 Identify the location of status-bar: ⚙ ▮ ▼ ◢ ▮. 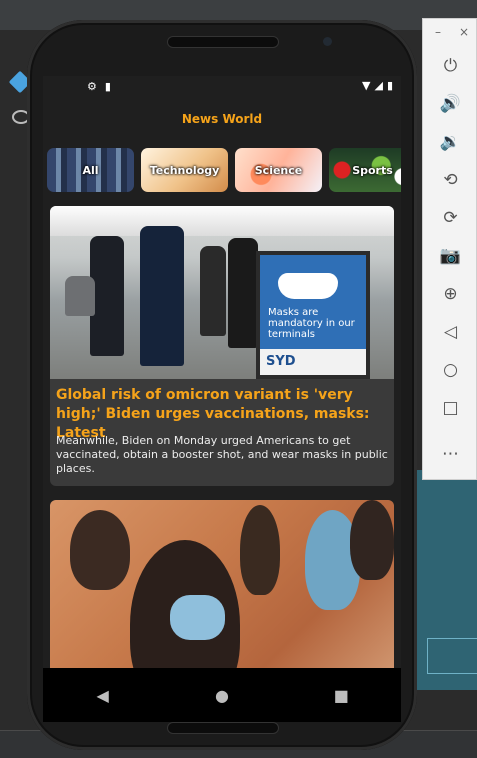
(222, 87).